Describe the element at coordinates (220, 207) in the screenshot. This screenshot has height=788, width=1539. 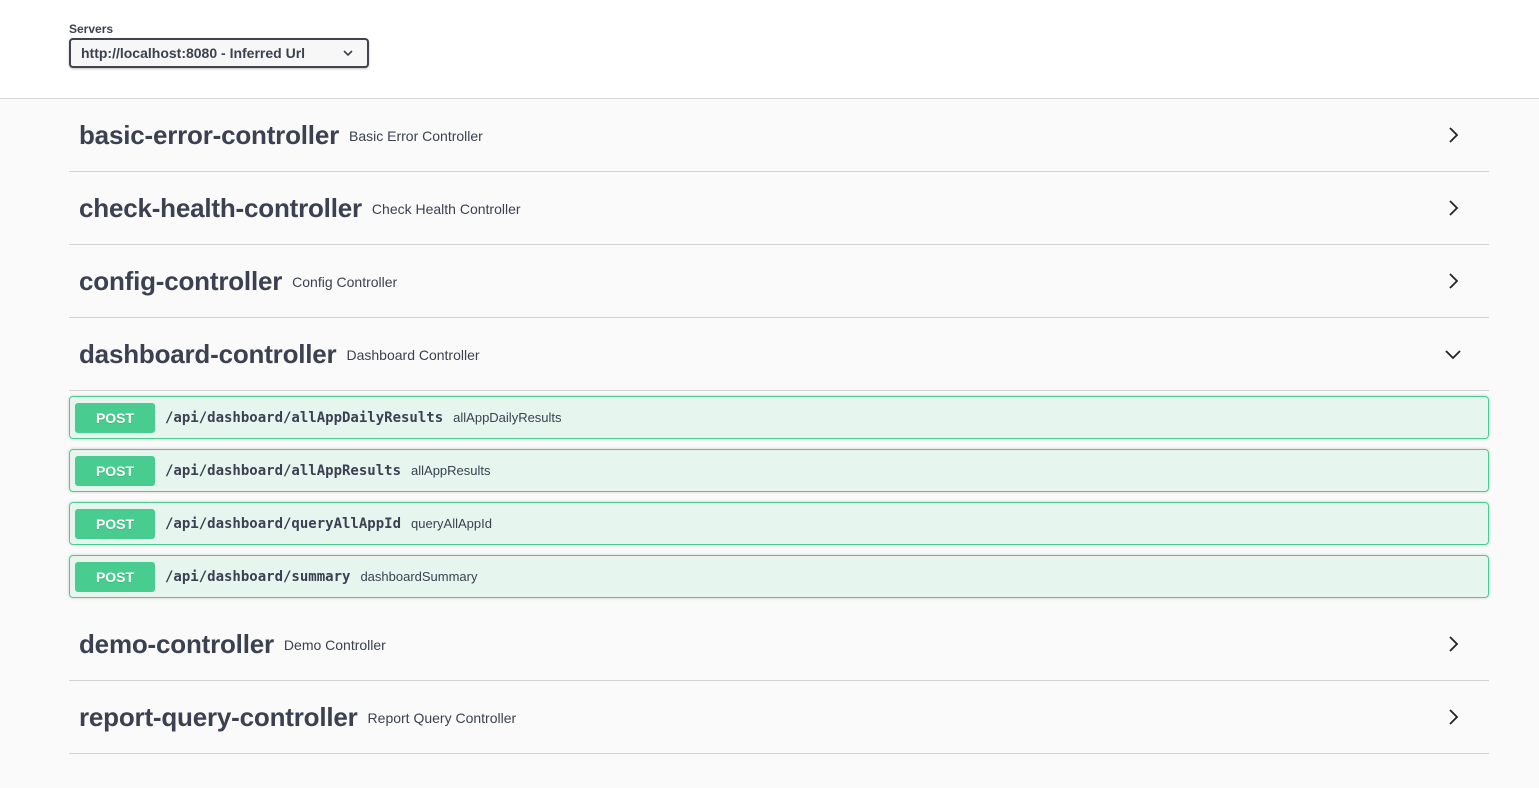
I see `tag-name: check-health-controller` at that location.